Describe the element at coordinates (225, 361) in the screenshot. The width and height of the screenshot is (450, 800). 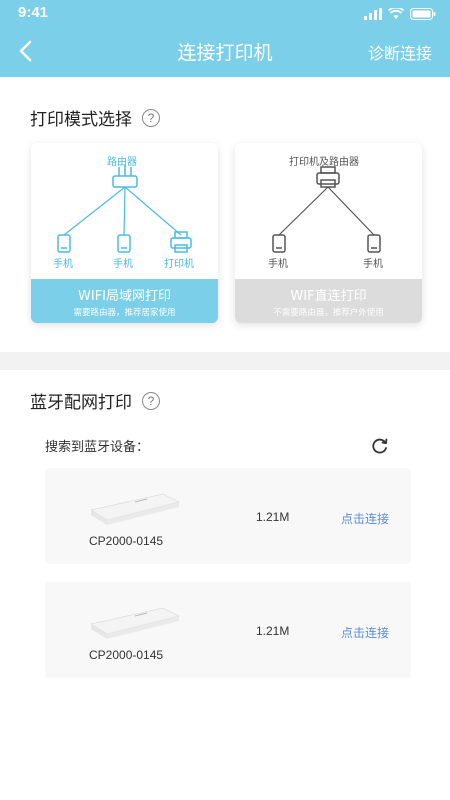
I see `section-divider` at that location.